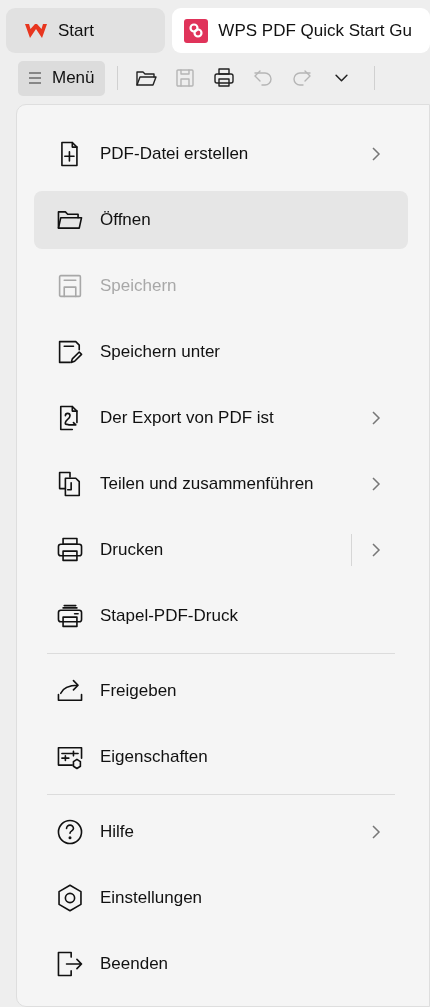  I want to click on print-icon, so click(224, 78).